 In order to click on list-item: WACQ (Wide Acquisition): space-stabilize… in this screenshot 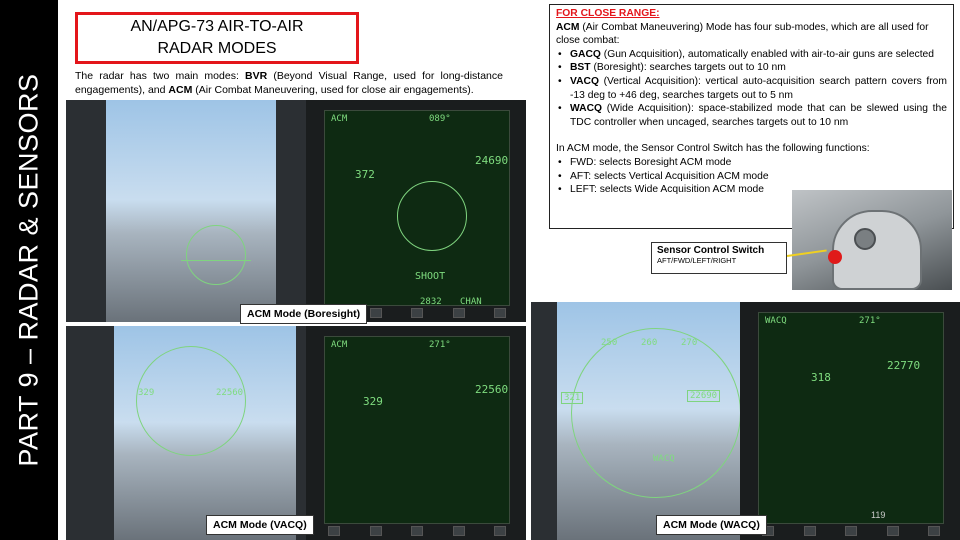, I will do `click(751, 115)`.